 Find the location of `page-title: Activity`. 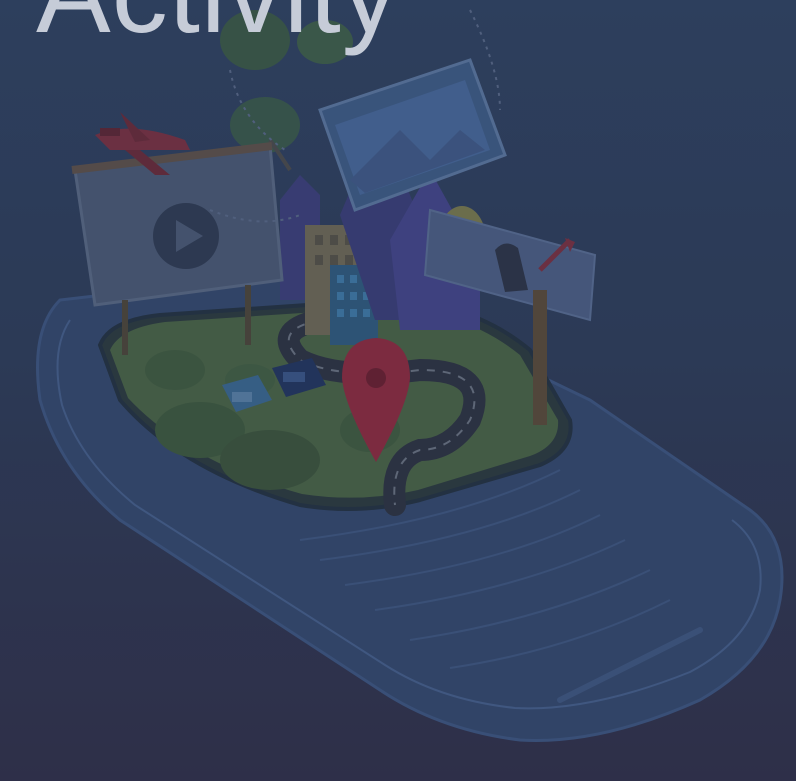

page-title: Activity is located at coordinates (217, 25).